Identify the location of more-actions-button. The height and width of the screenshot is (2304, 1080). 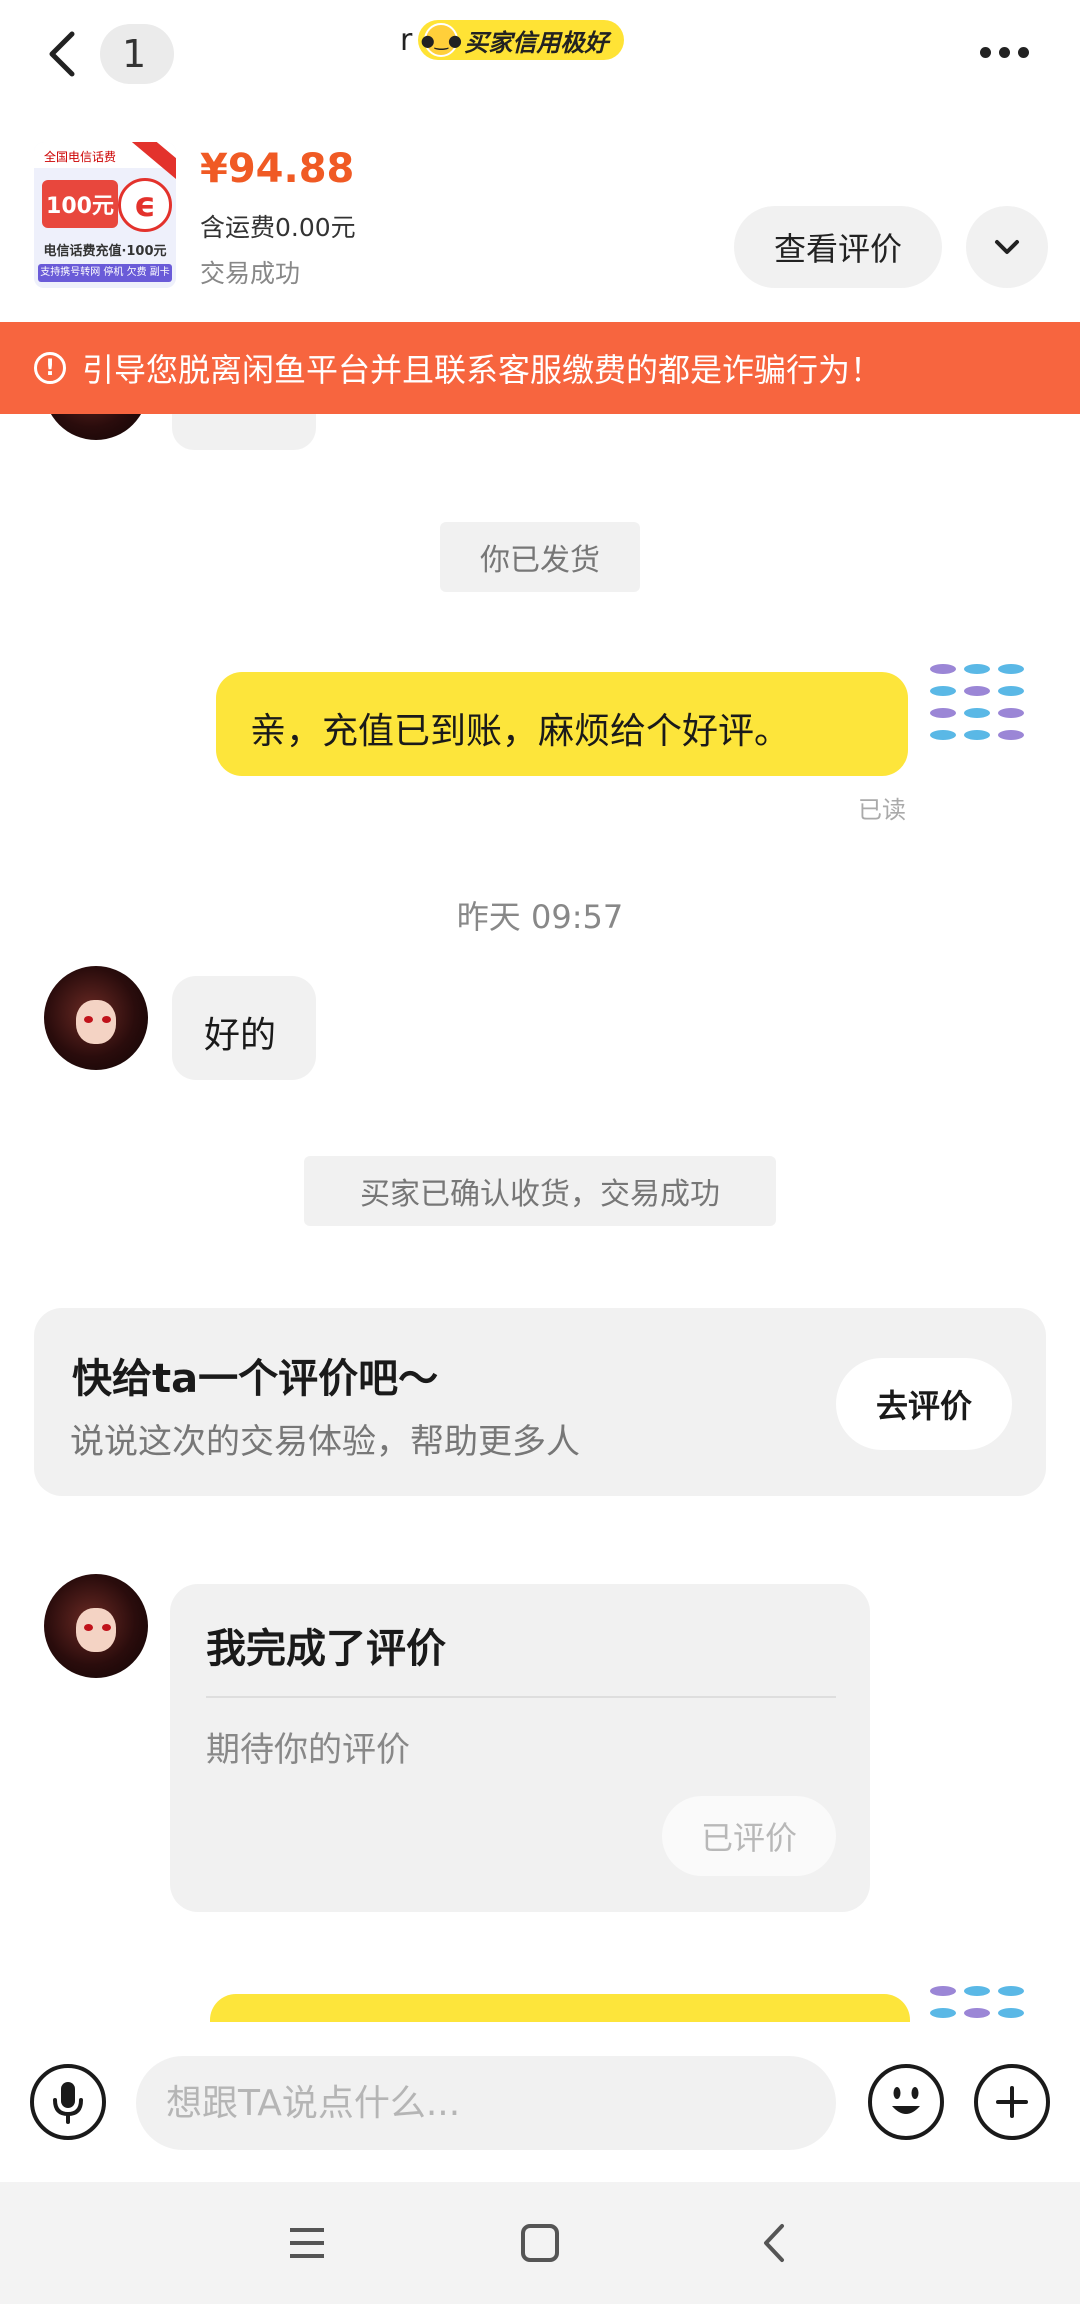
(1012, 2102).